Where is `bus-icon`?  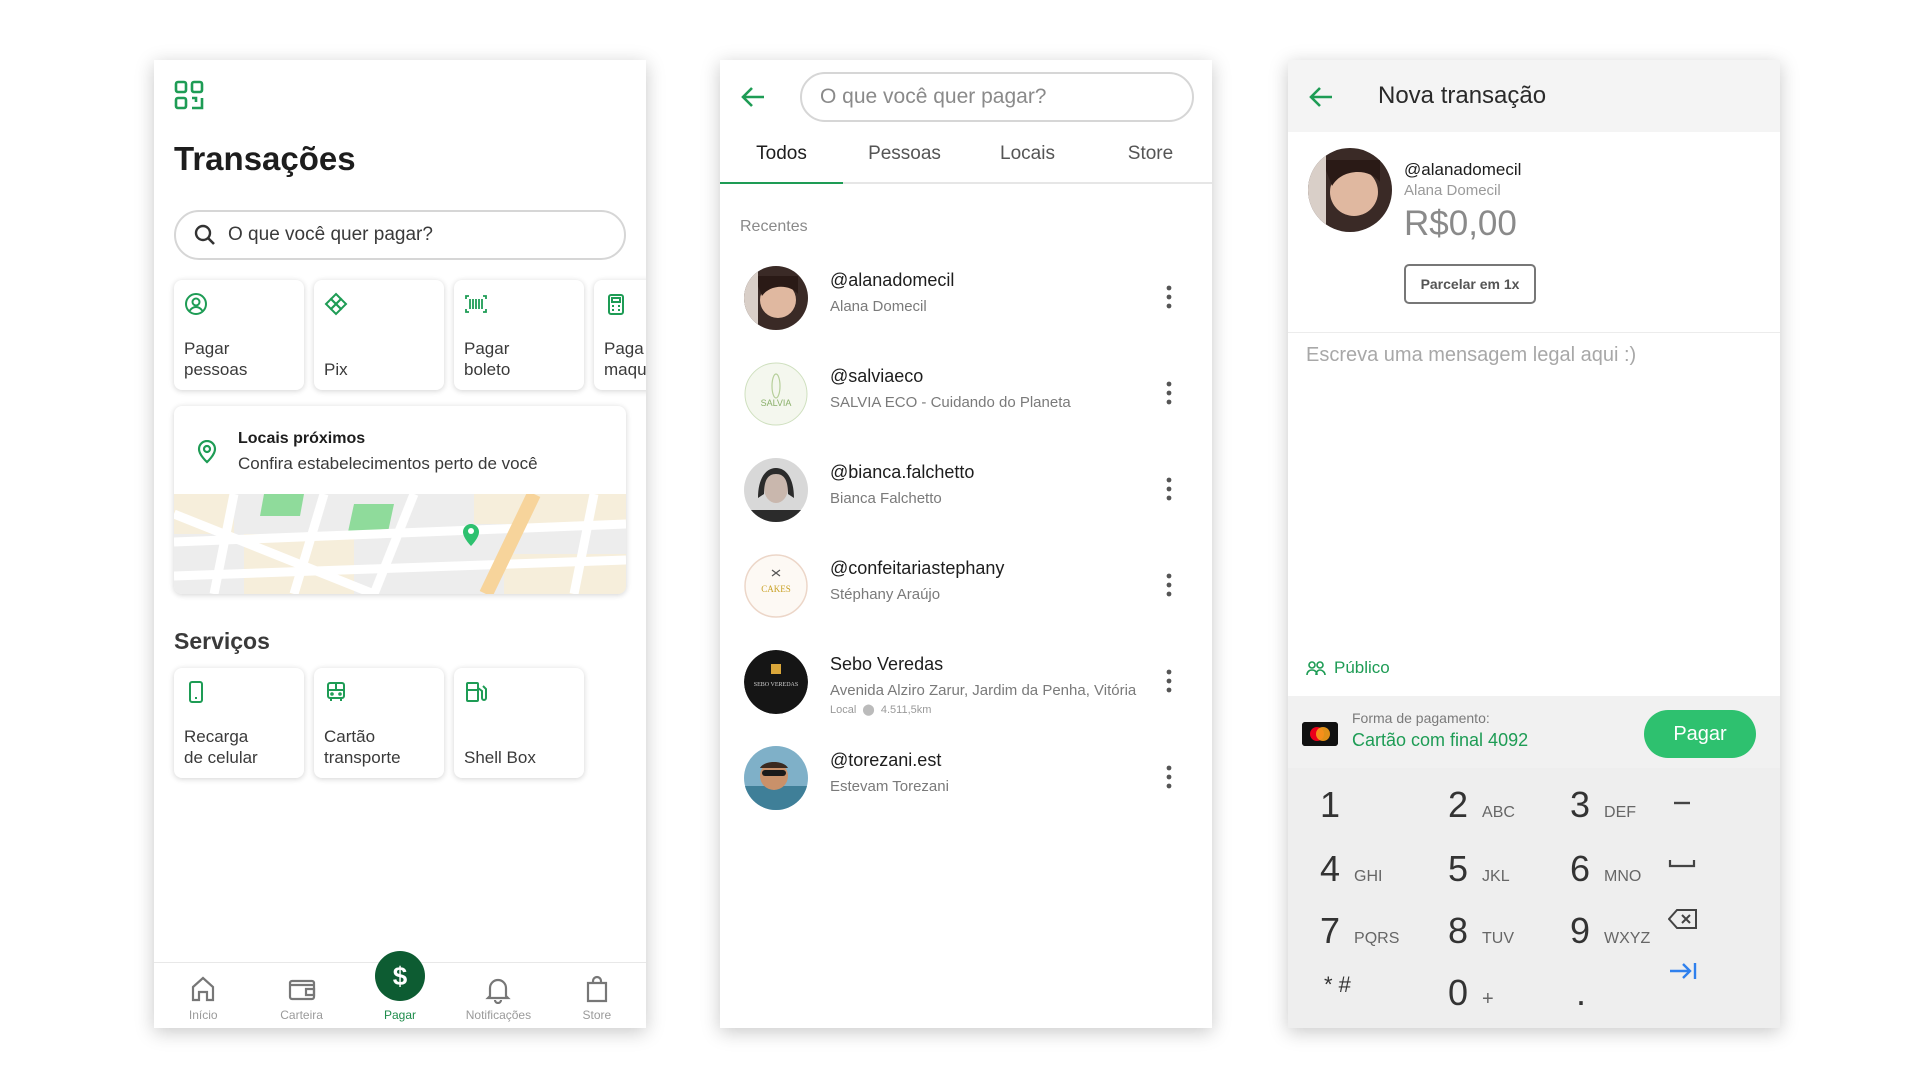
bus-icon is located at coordinates (336, 691).